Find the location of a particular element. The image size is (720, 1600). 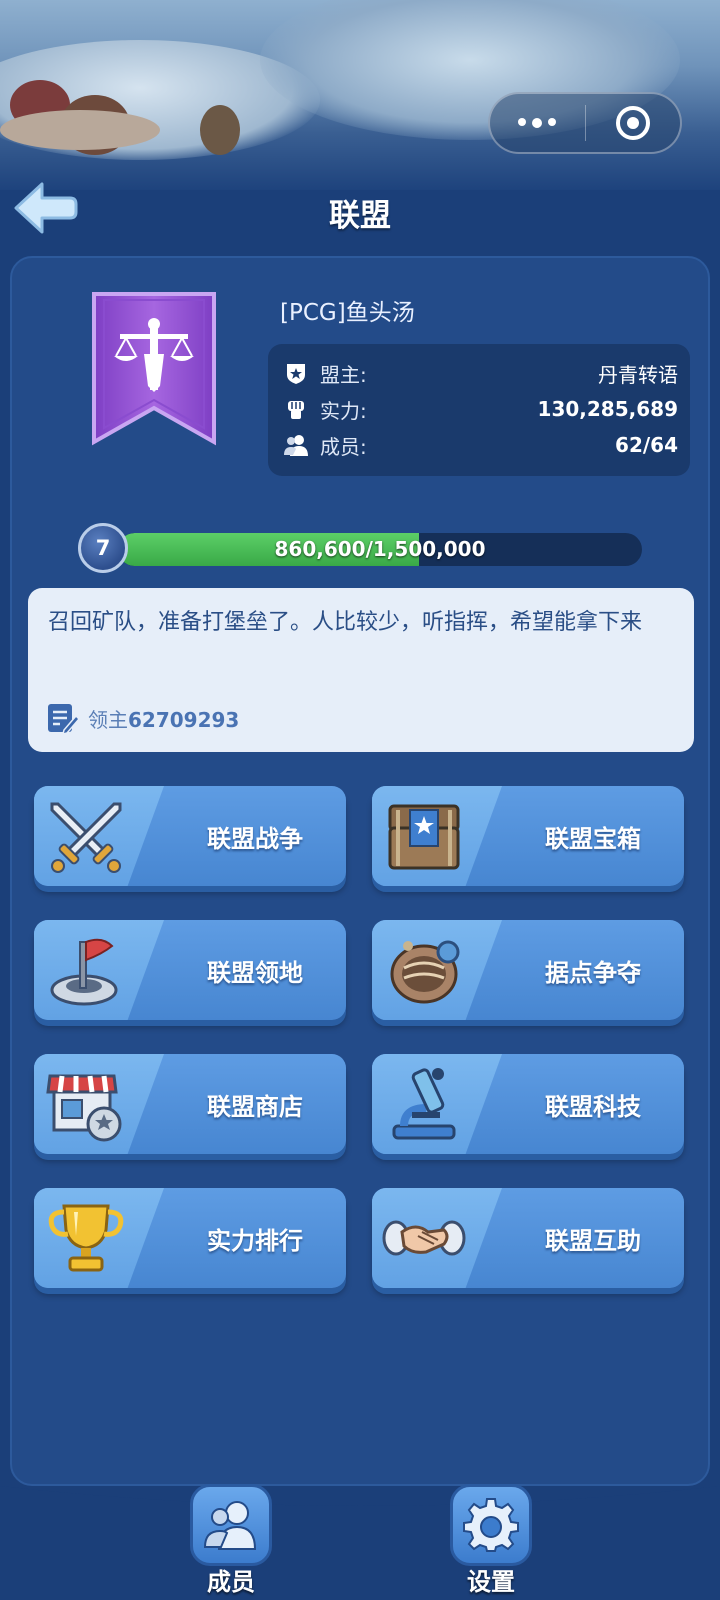

target-circle-icon is located at coordinates (632, 123).